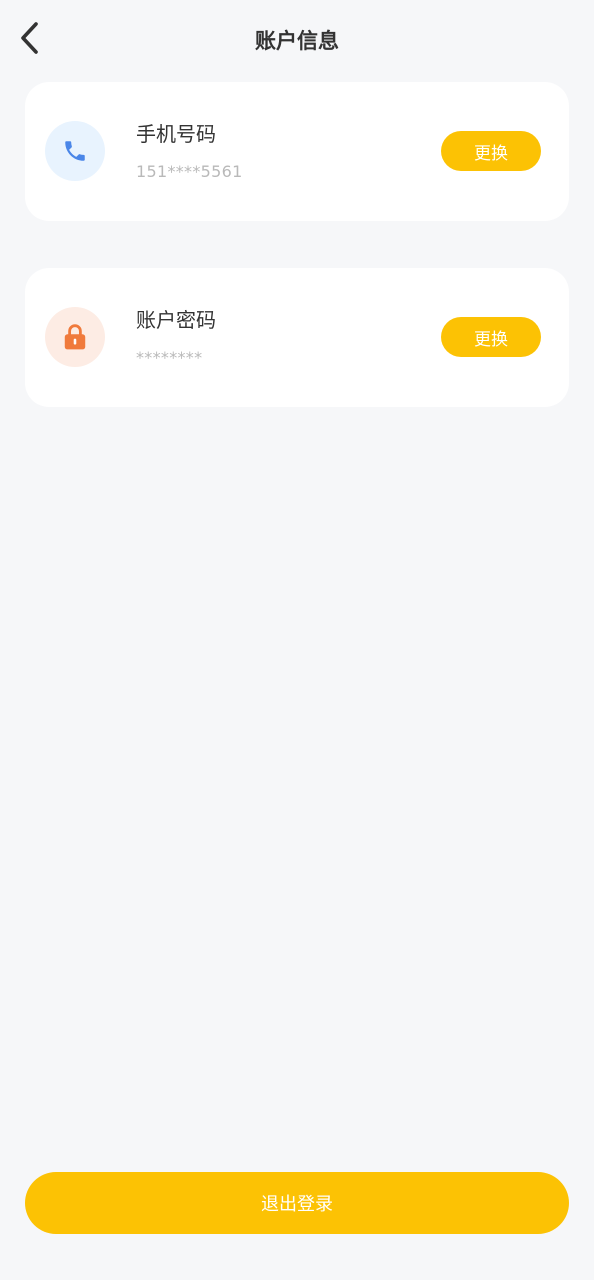 This screenshot has height=1280, width=594. I want to click on phone-value: 151****5561, so click(189, 171).